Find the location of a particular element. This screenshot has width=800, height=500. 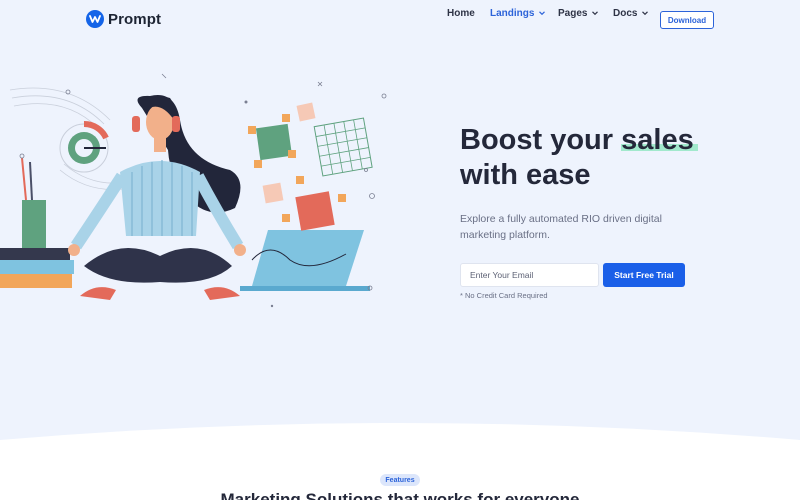

hero-title-part2: with ease is located at coordinates (525, 175).